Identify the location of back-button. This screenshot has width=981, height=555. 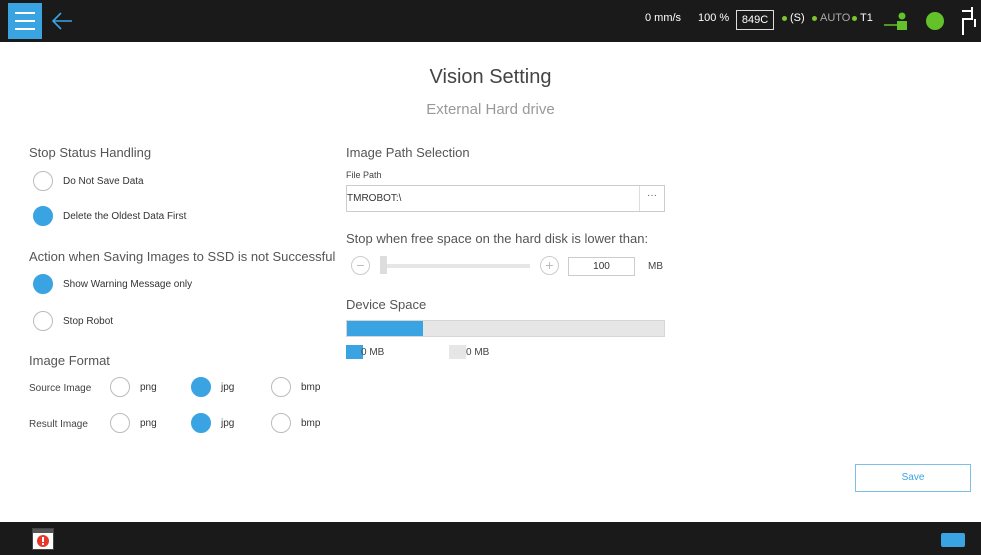
(63, 21).